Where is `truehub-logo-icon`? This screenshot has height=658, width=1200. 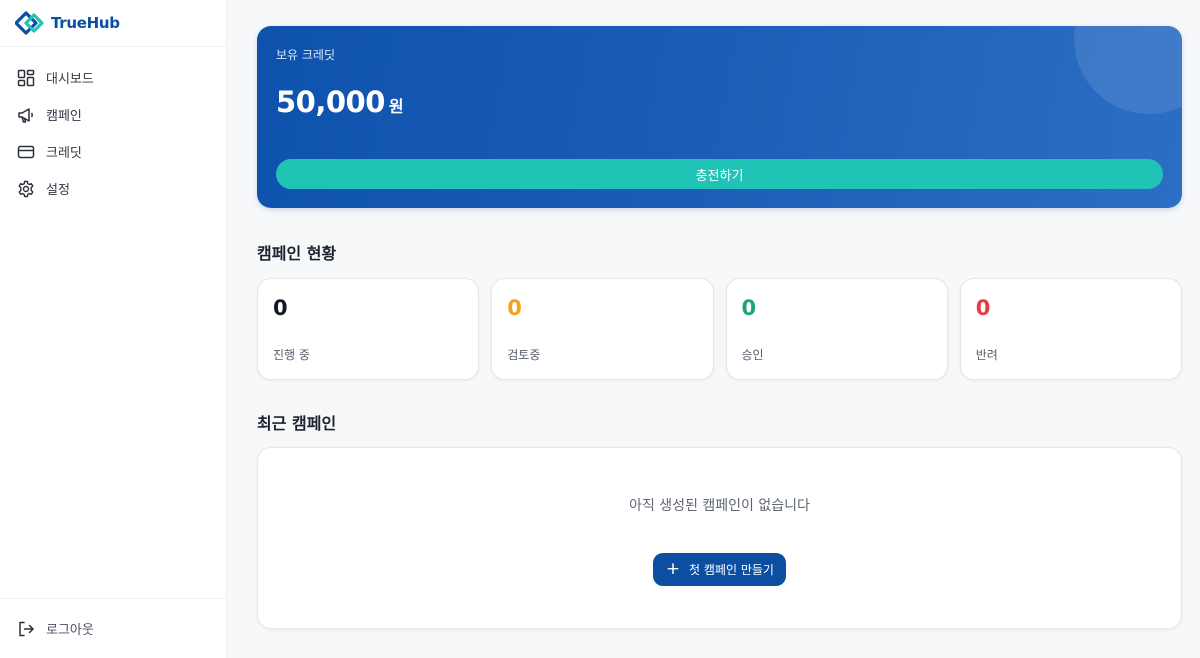 truehub-logo-icon is located at coordinates (29, 23).